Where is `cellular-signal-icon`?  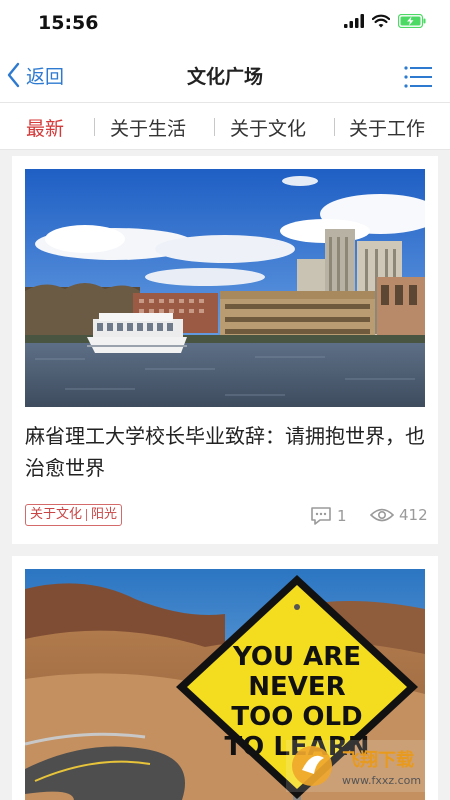 cellular-signal-icon is located at coordinates (354, 21).